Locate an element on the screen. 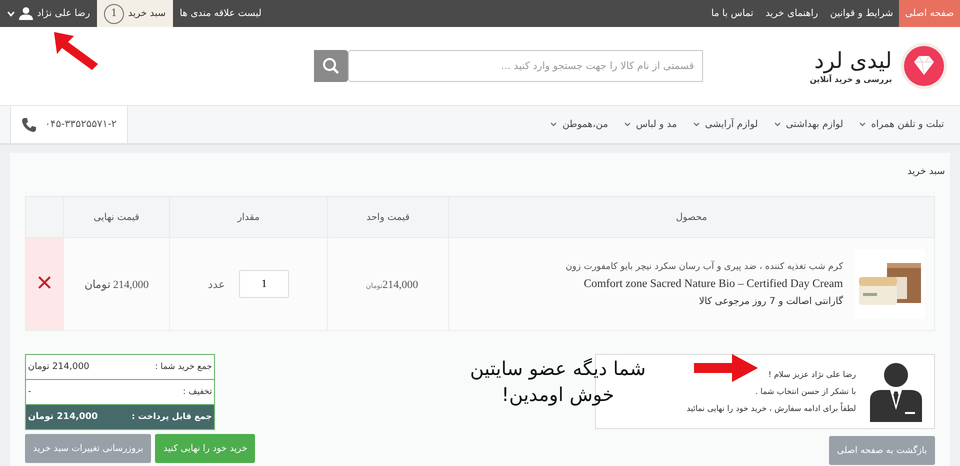 This screenshot has height=466, width=960. close-icon is located at coordinates (44, 282).